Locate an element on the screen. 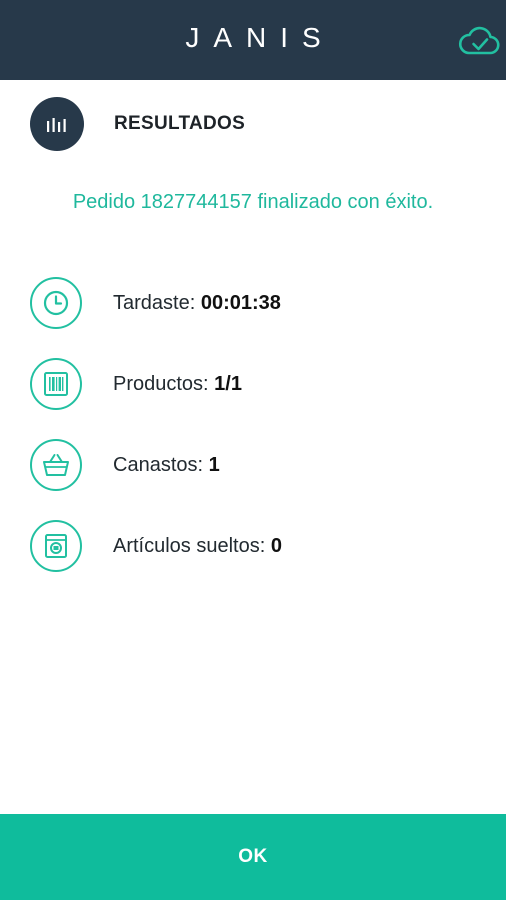  stat-products-text: Productos: 1/1 is located at coordinates (177, 384).